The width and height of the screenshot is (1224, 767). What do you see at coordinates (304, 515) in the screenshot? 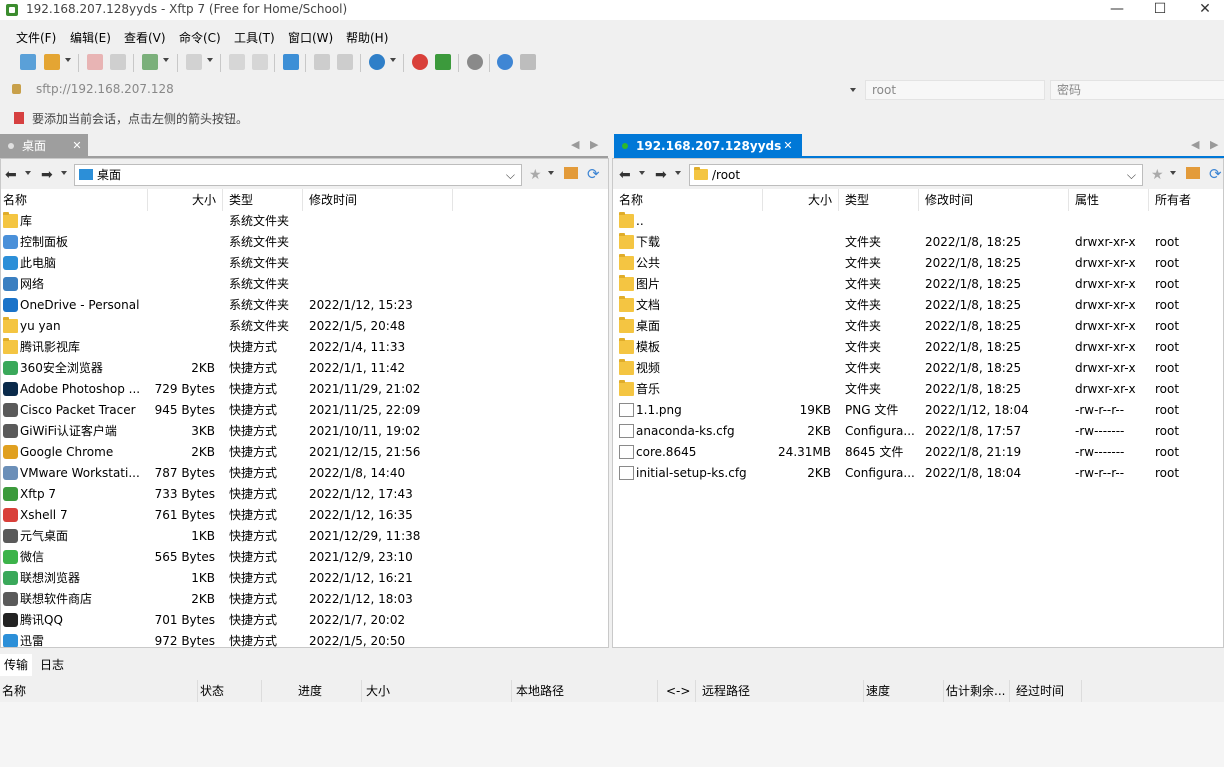
I see `file-row: Xshell 7 761 Bytes 快捷方式 2022/1/12, 16:35` at bounding box center [304, 515].